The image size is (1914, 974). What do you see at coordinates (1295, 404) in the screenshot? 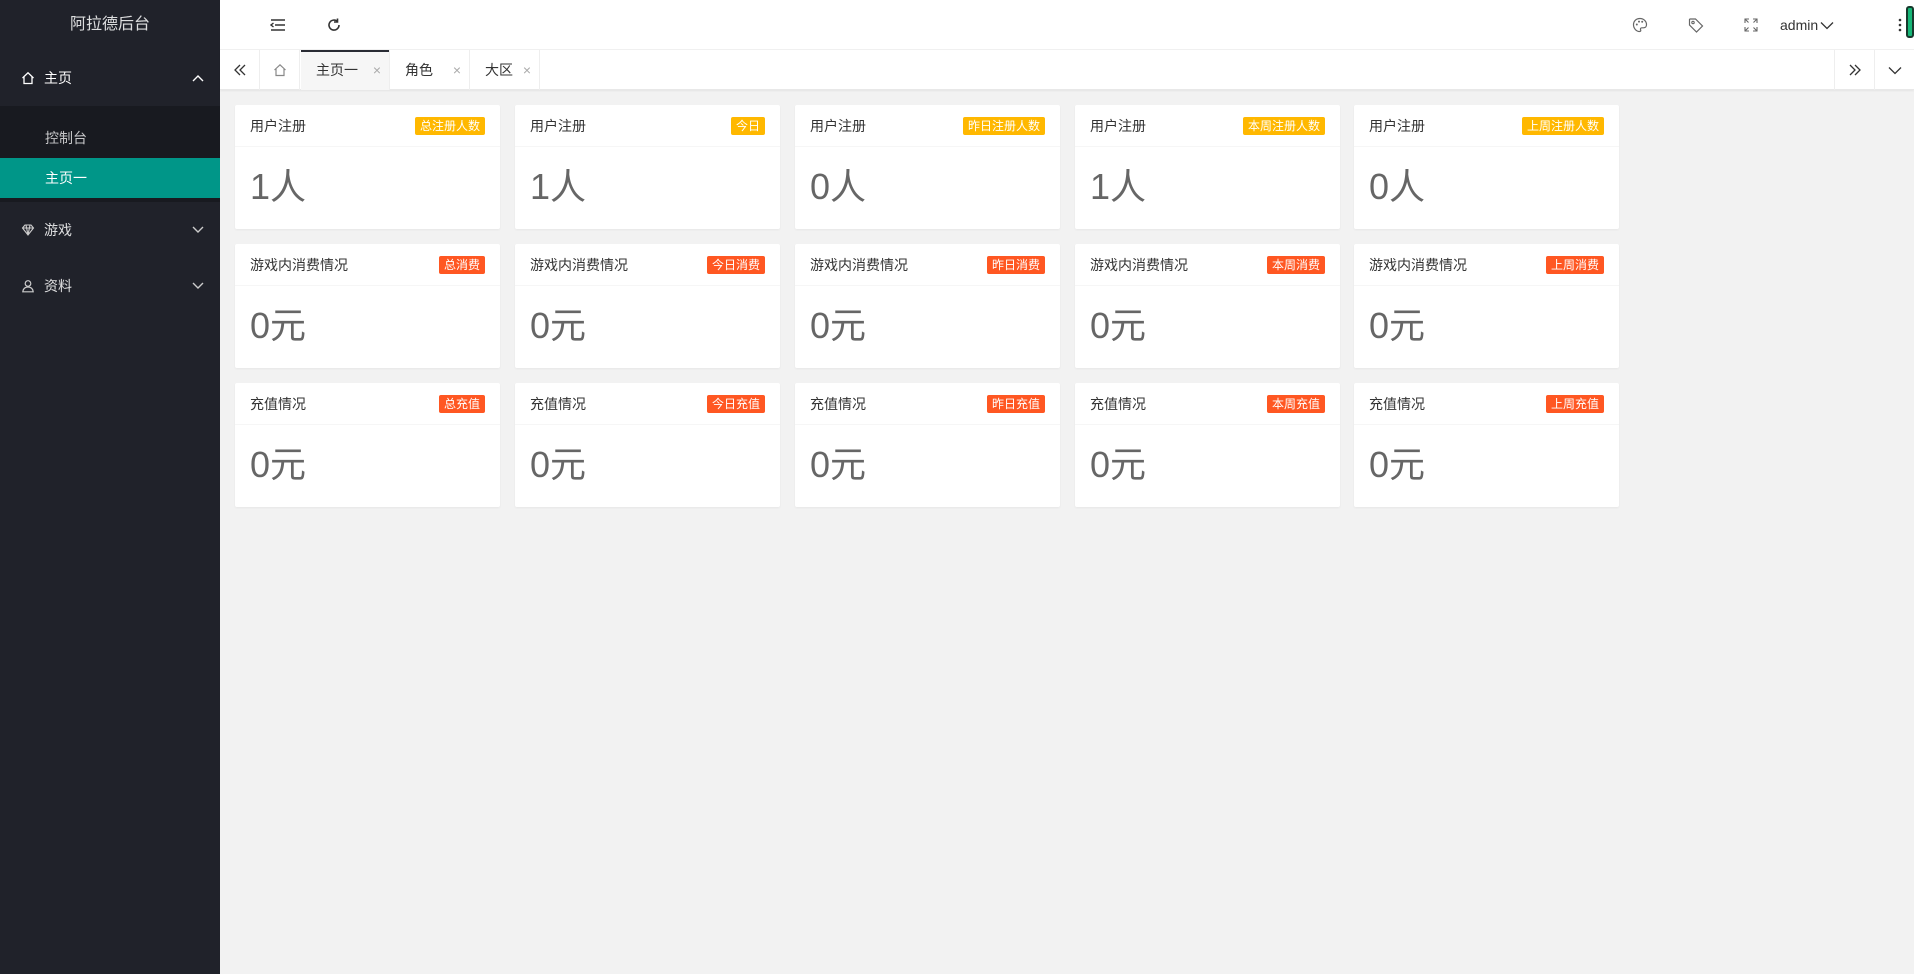
I see `status-badge: 本周充值` at bounding box center [1295, 404].